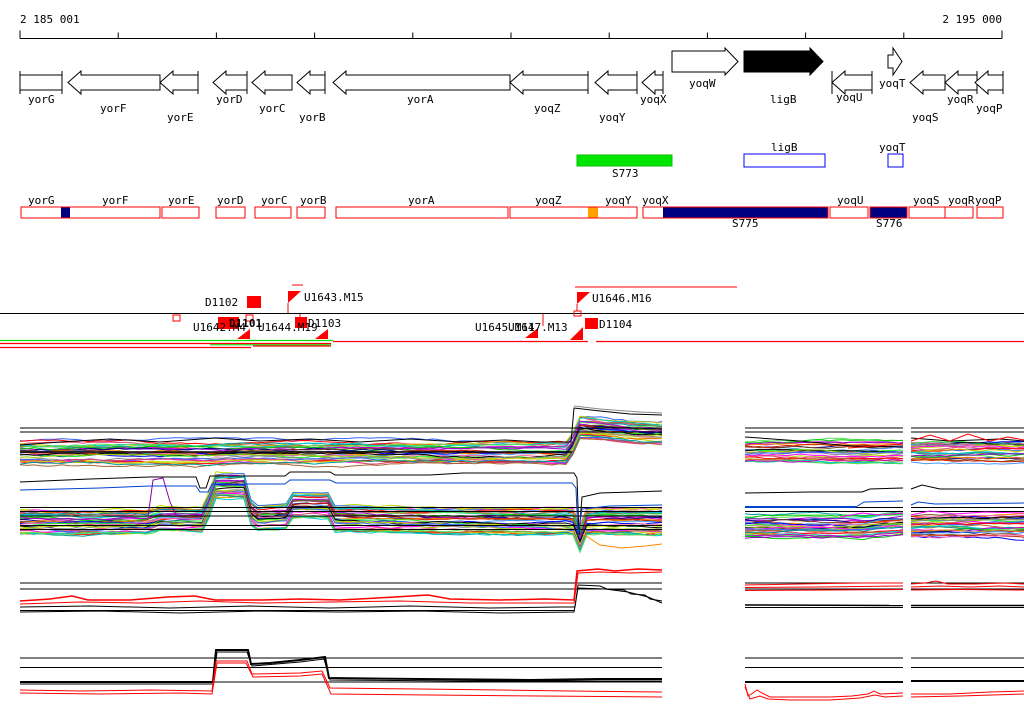  I want to click on gene-arrow-yoqT, so click(895, 61).